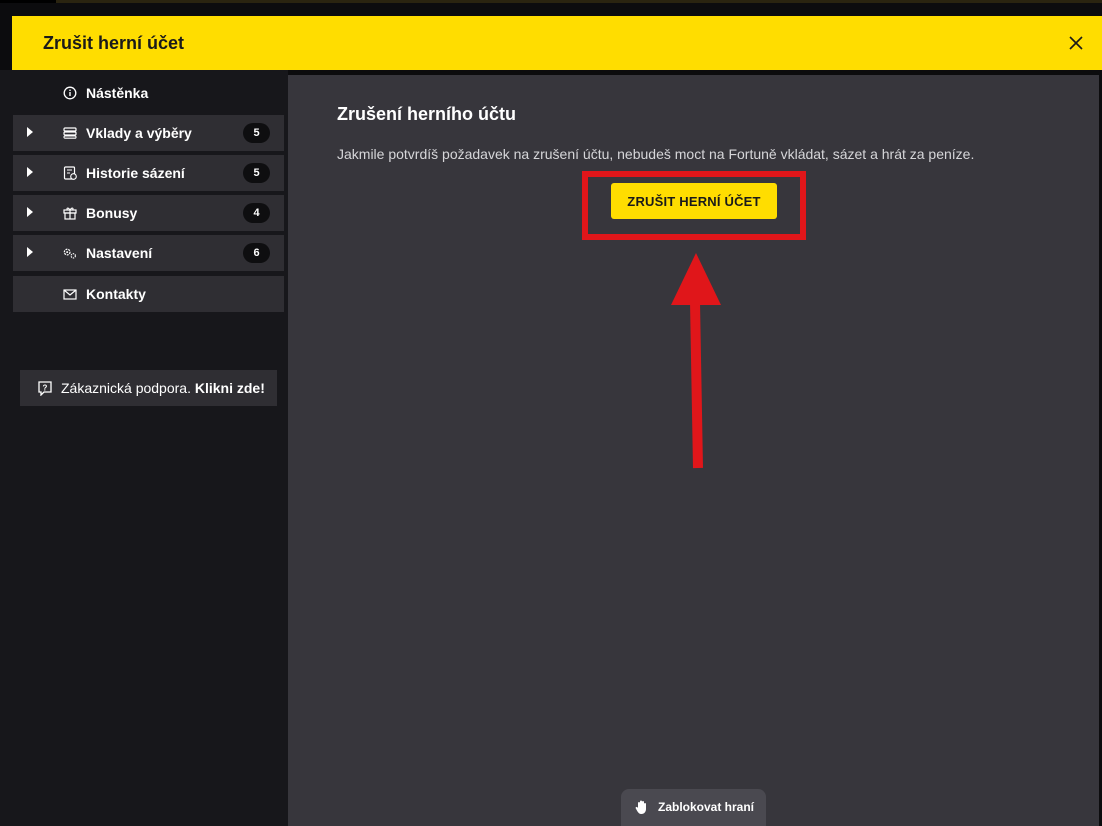  I want to click on block-gambling-button: Zablokovat hraní, so click(693, 807).